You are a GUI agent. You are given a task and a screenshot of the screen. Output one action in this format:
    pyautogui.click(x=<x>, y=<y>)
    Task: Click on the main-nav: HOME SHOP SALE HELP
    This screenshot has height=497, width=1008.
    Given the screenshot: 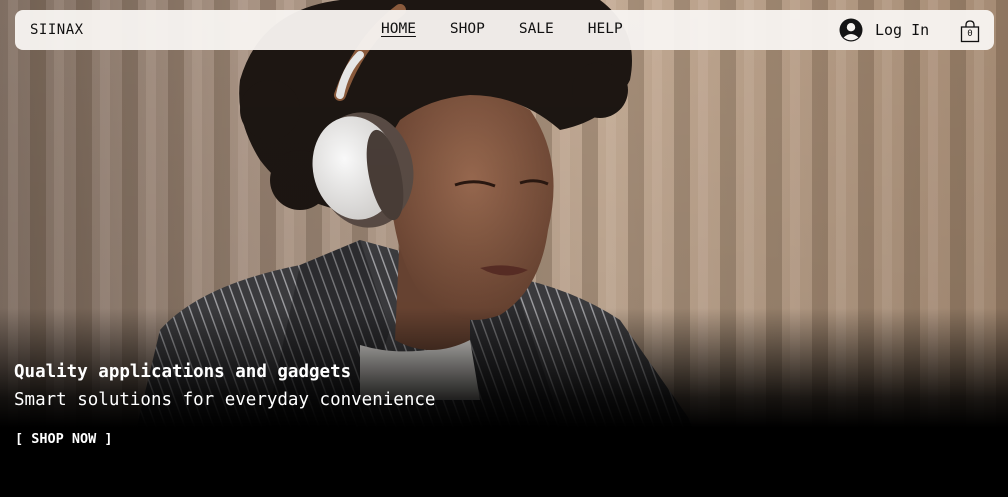 What is the action you would take?
    pyautogui.click(x=502, y=29)
    